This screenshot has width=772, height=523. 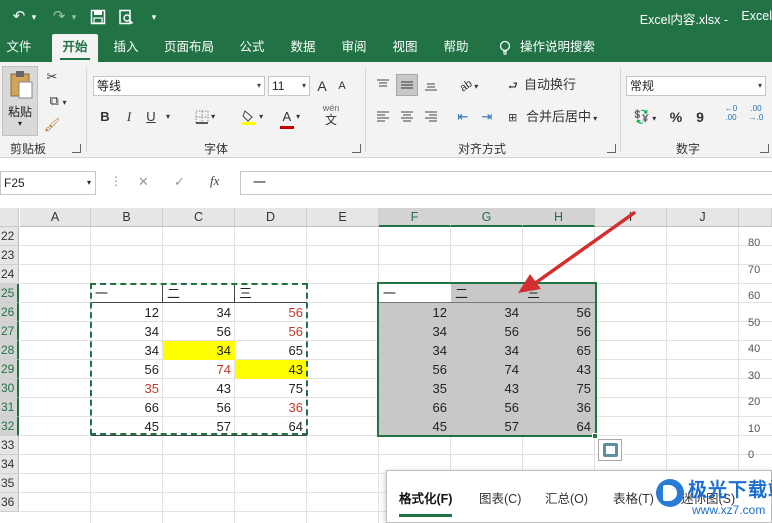 I want to click on orientation-icon: ab ▾, so click(x=469, y=85).